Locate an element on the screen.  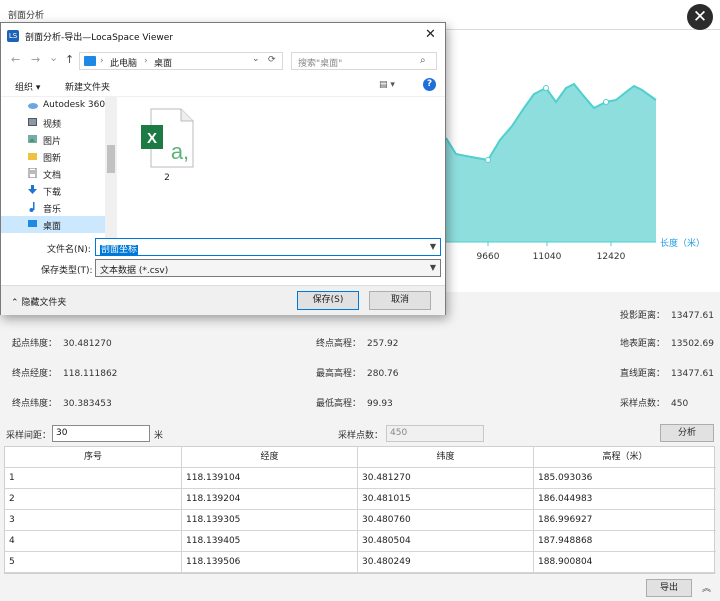
table-row: 2 118.139204 30.481015 186.044983 is located at coordinates (360, 499).